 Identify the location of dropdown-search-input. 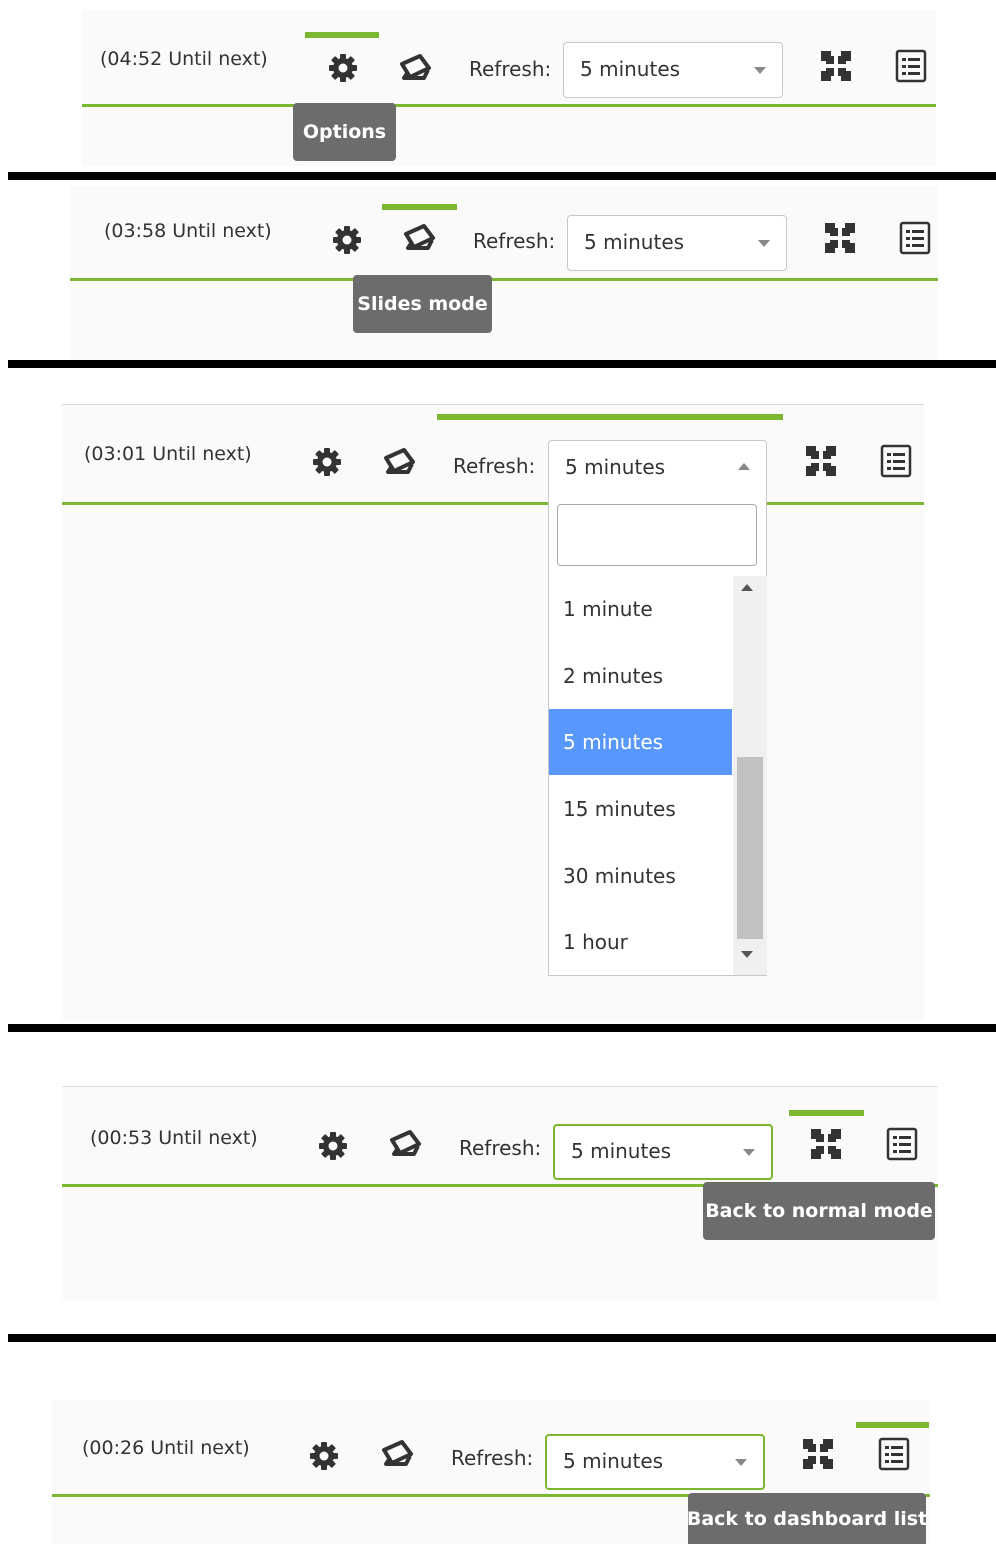
(657, 535).